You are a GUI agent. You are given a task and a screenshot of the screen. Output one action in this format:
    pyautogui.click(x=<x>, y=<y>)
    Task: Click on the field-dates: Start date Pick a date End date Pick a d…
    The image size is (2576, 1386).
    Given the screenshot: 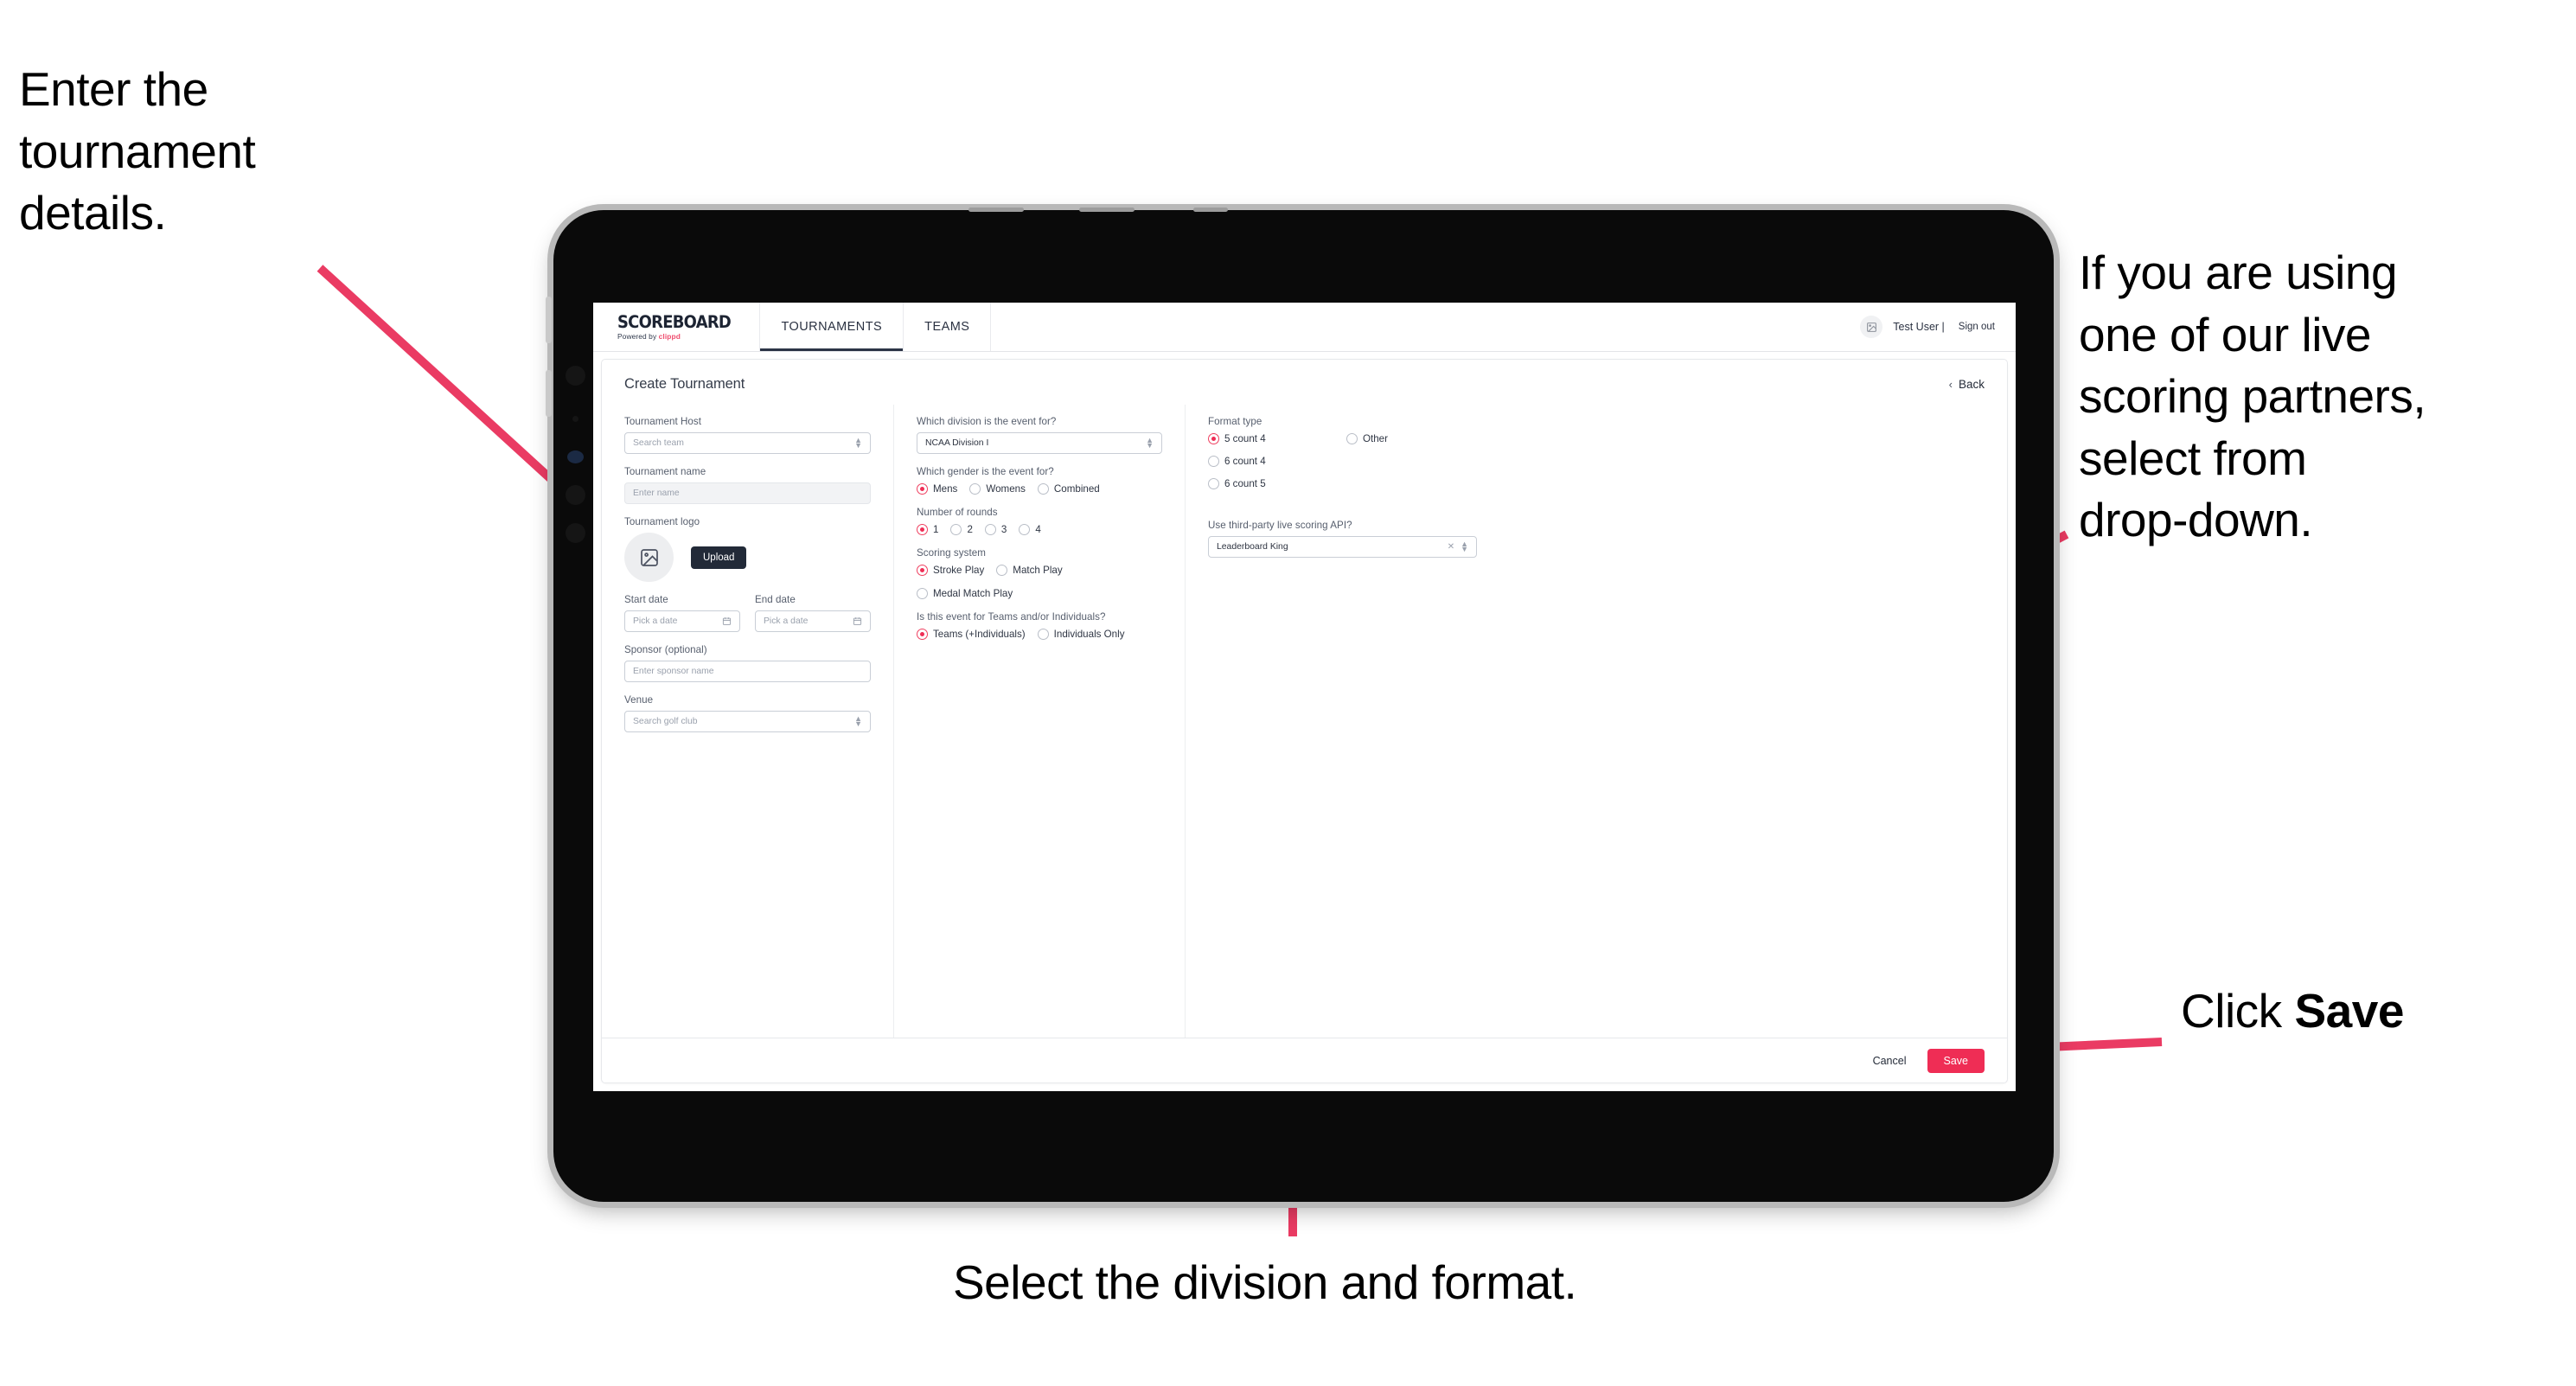 What is the action you would take?
    pyautogui.click(x=748, y=613)
    